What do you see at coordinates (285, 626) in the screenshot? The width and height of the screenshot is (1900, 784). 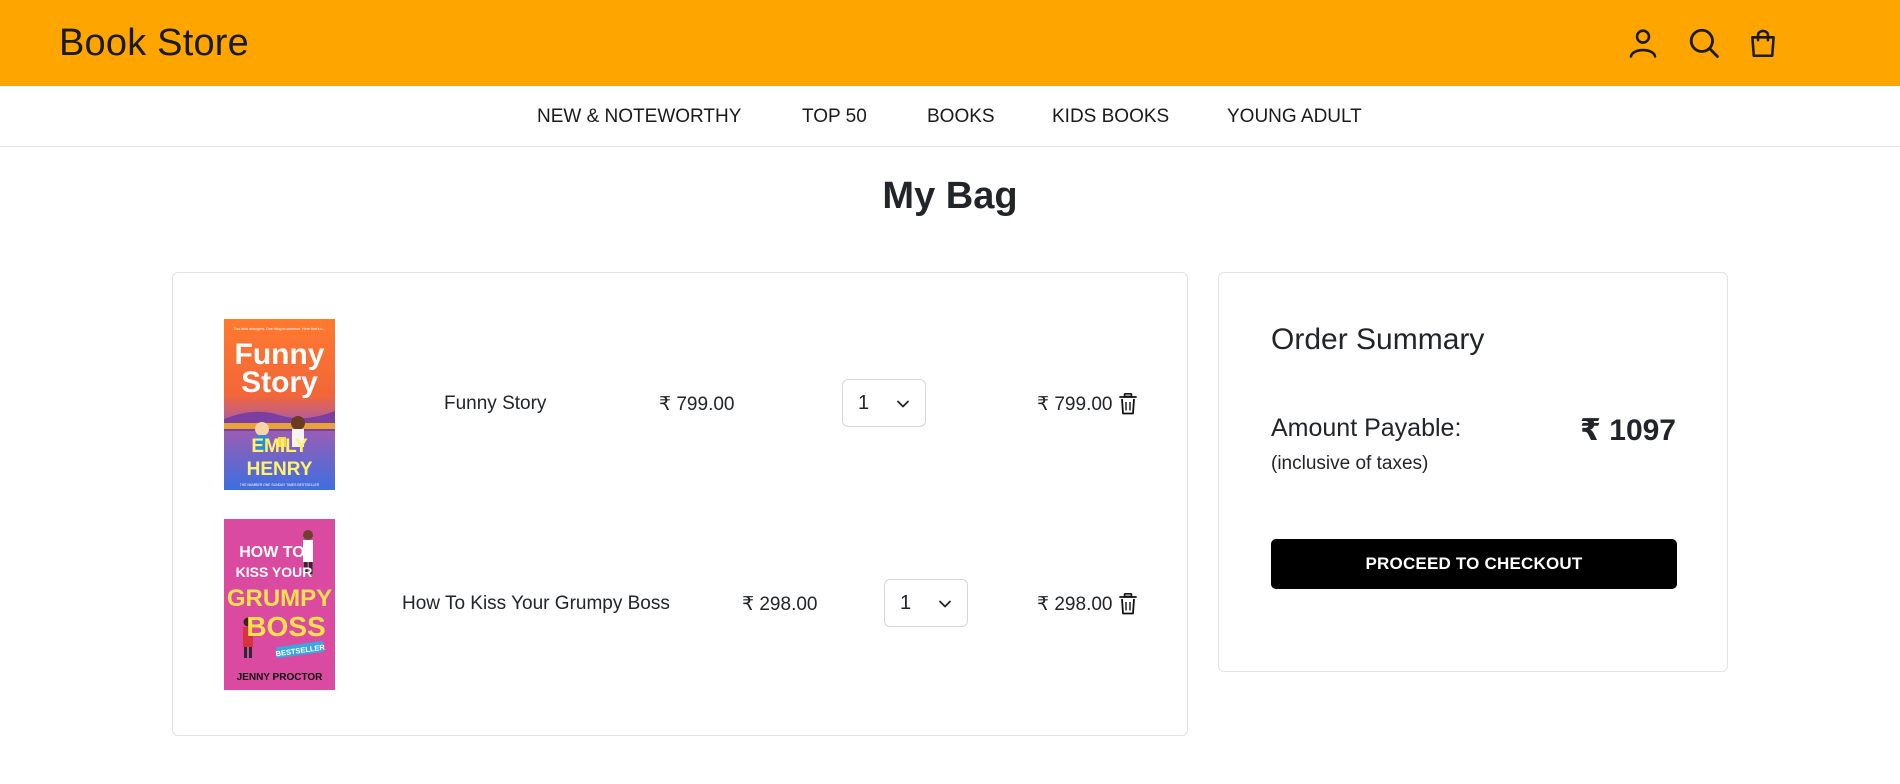 I see `cover-title-line4: BOSS` at bounding box center [285, 626].